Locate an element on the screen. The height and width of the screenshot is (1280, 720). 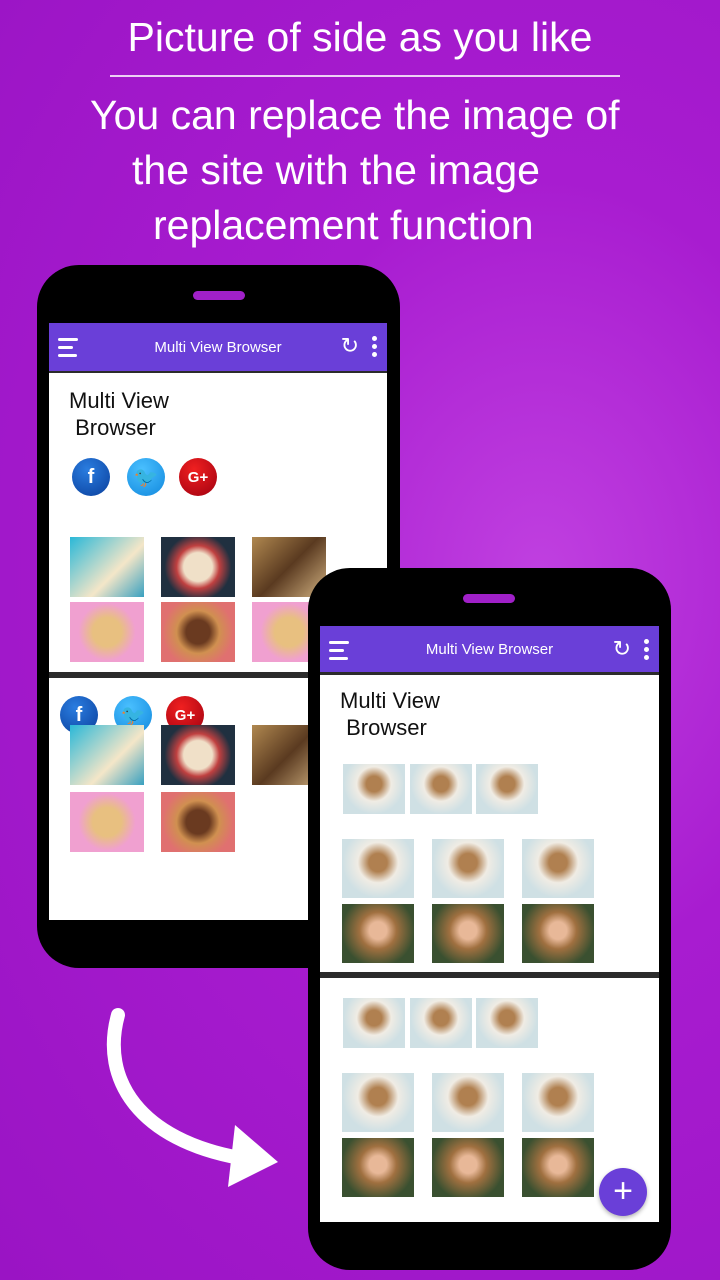
arrow-icon is located at coordinates (192, 1097).